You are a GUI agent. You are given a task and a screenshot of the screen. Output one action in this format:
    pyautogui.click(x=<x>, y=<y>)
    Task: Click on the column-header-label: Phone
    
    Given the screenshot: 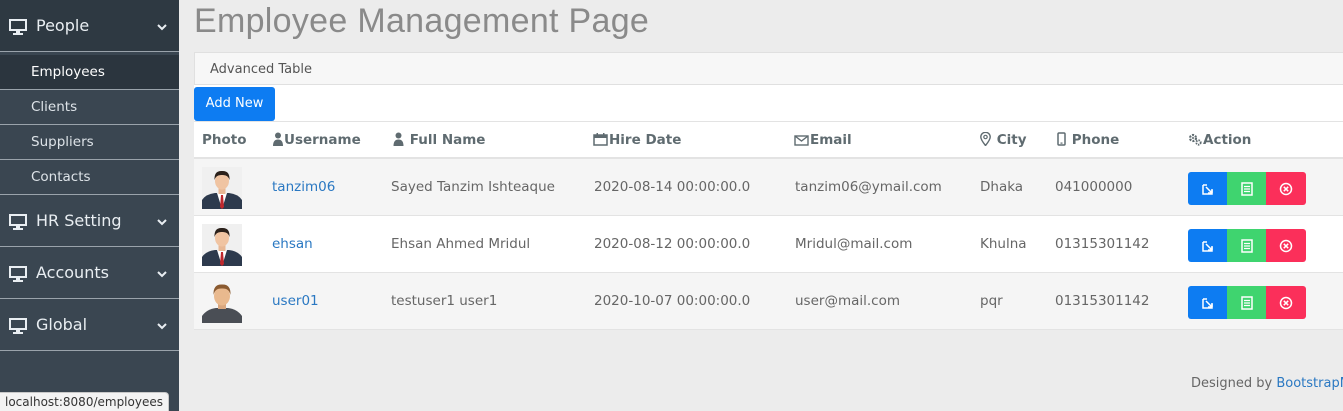 What is the action you would take?
    pyautogui.click(x=1095, y=140)
    